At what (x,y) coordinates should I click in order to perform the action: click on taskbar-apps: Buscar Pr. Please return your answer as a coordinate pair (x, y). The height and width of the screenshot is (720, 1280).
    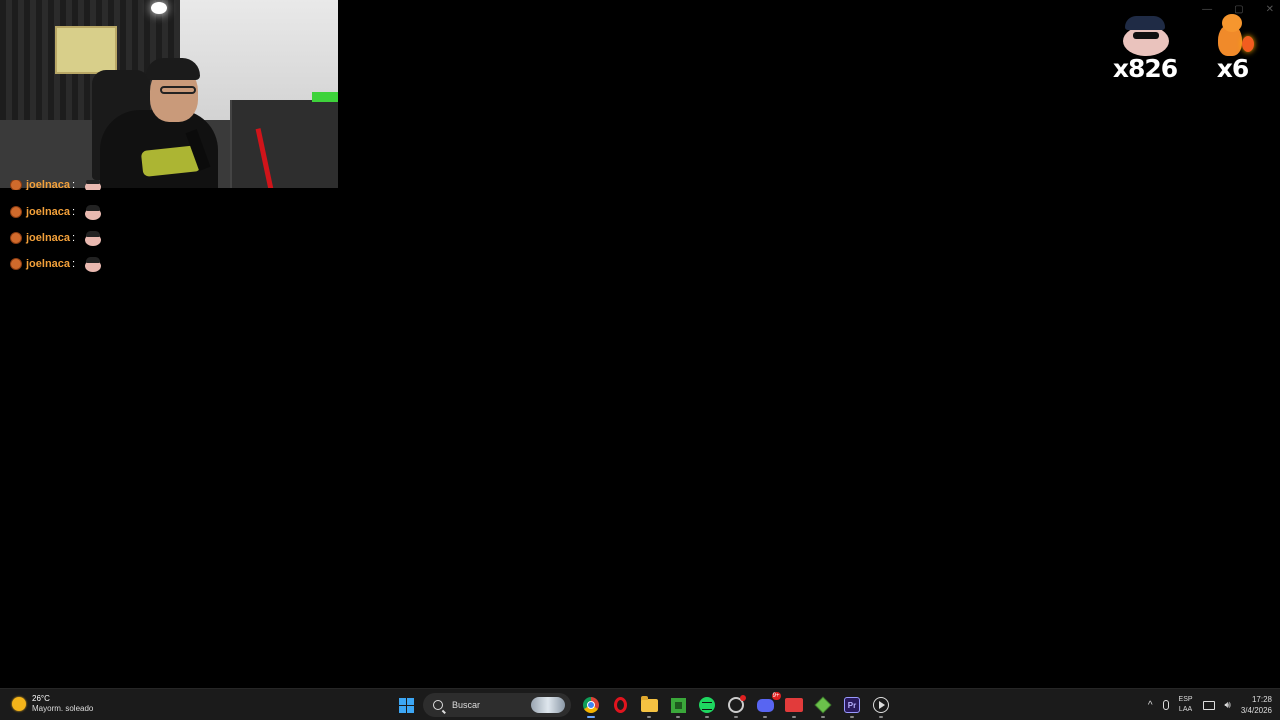
    Looking at the image, I should click on (644, 704).